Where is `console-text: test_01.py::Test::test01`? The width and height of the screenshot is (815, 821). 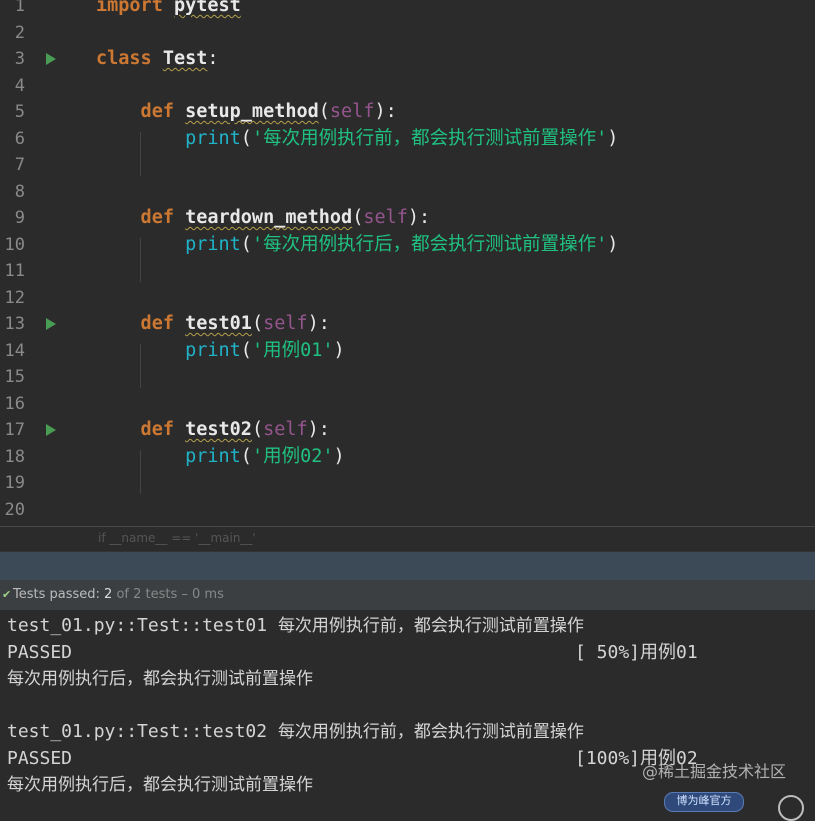 console-text: test_01.py::Test::test01 is located at coordinates (142, 625).